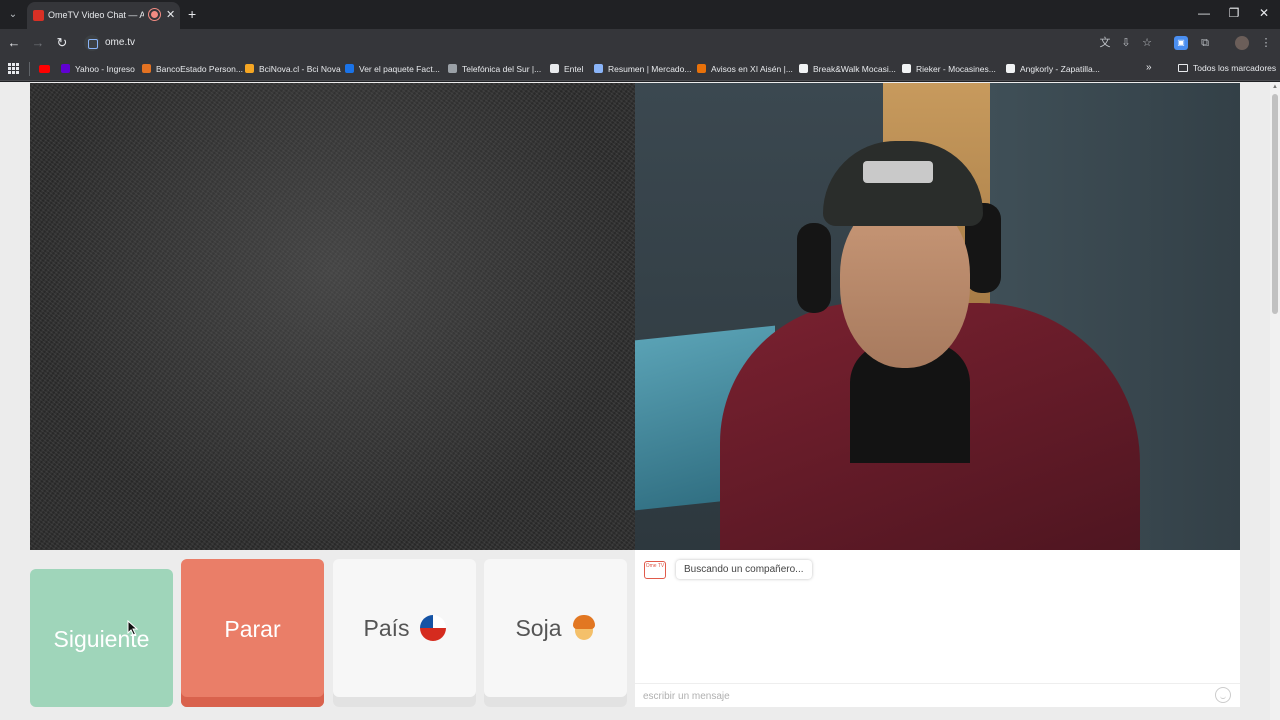 The height and width of the screenshot is (720, 1280). Describe the element at coordinates (1266, 43) in the screenshot. I see `menu-kebab-icon: ⋮` at that location.